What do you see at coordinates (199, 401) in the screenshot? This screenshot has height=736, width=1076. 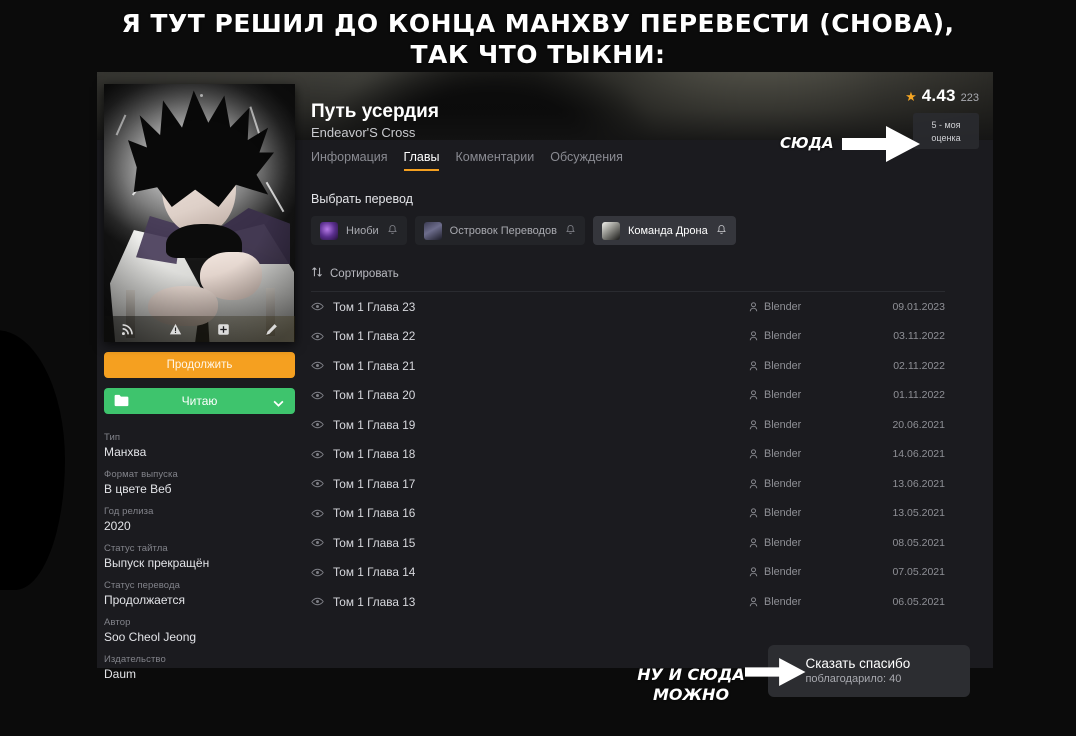 I see `bookmark-status-button: Читаю` at bounding box center [199, 401].